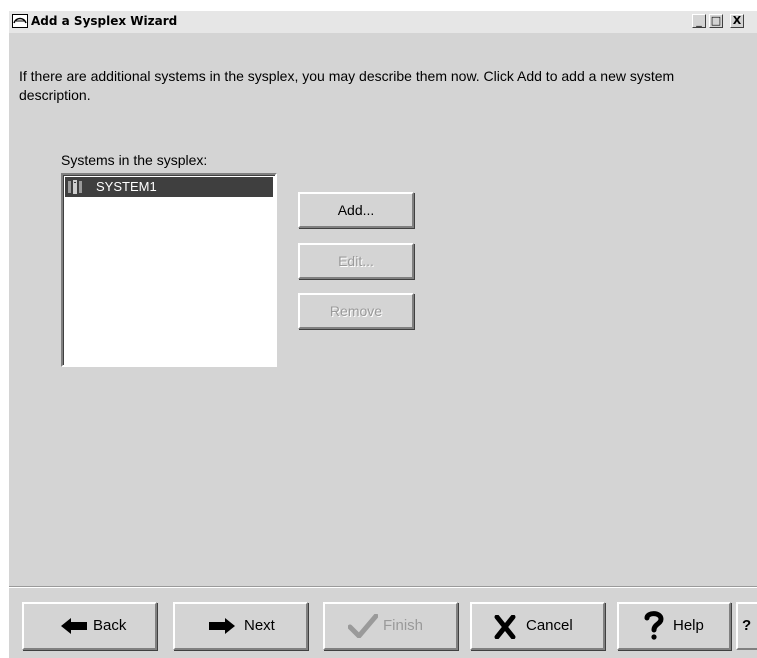  I want to click on finish-button: Finish, so click(390, 626).